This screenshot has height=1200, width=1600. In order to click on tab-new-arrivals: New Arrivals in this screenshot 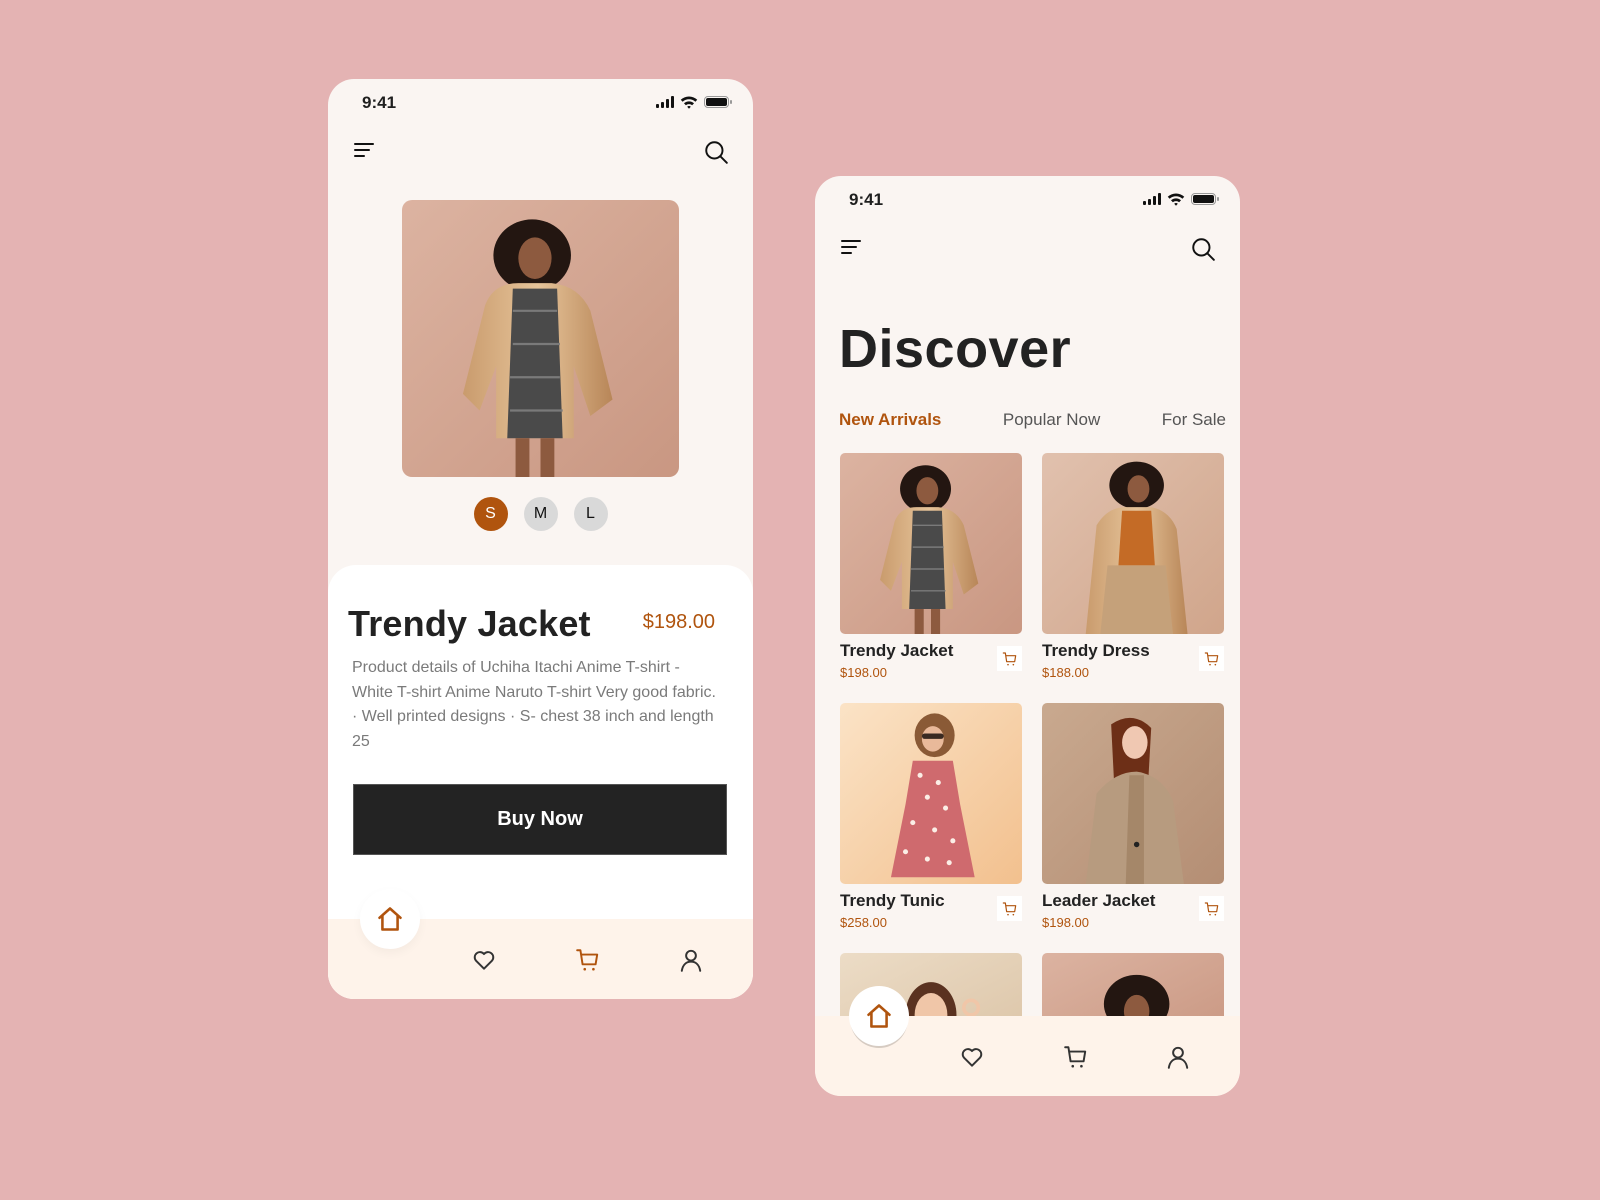, I will do `click(890, 420)`.